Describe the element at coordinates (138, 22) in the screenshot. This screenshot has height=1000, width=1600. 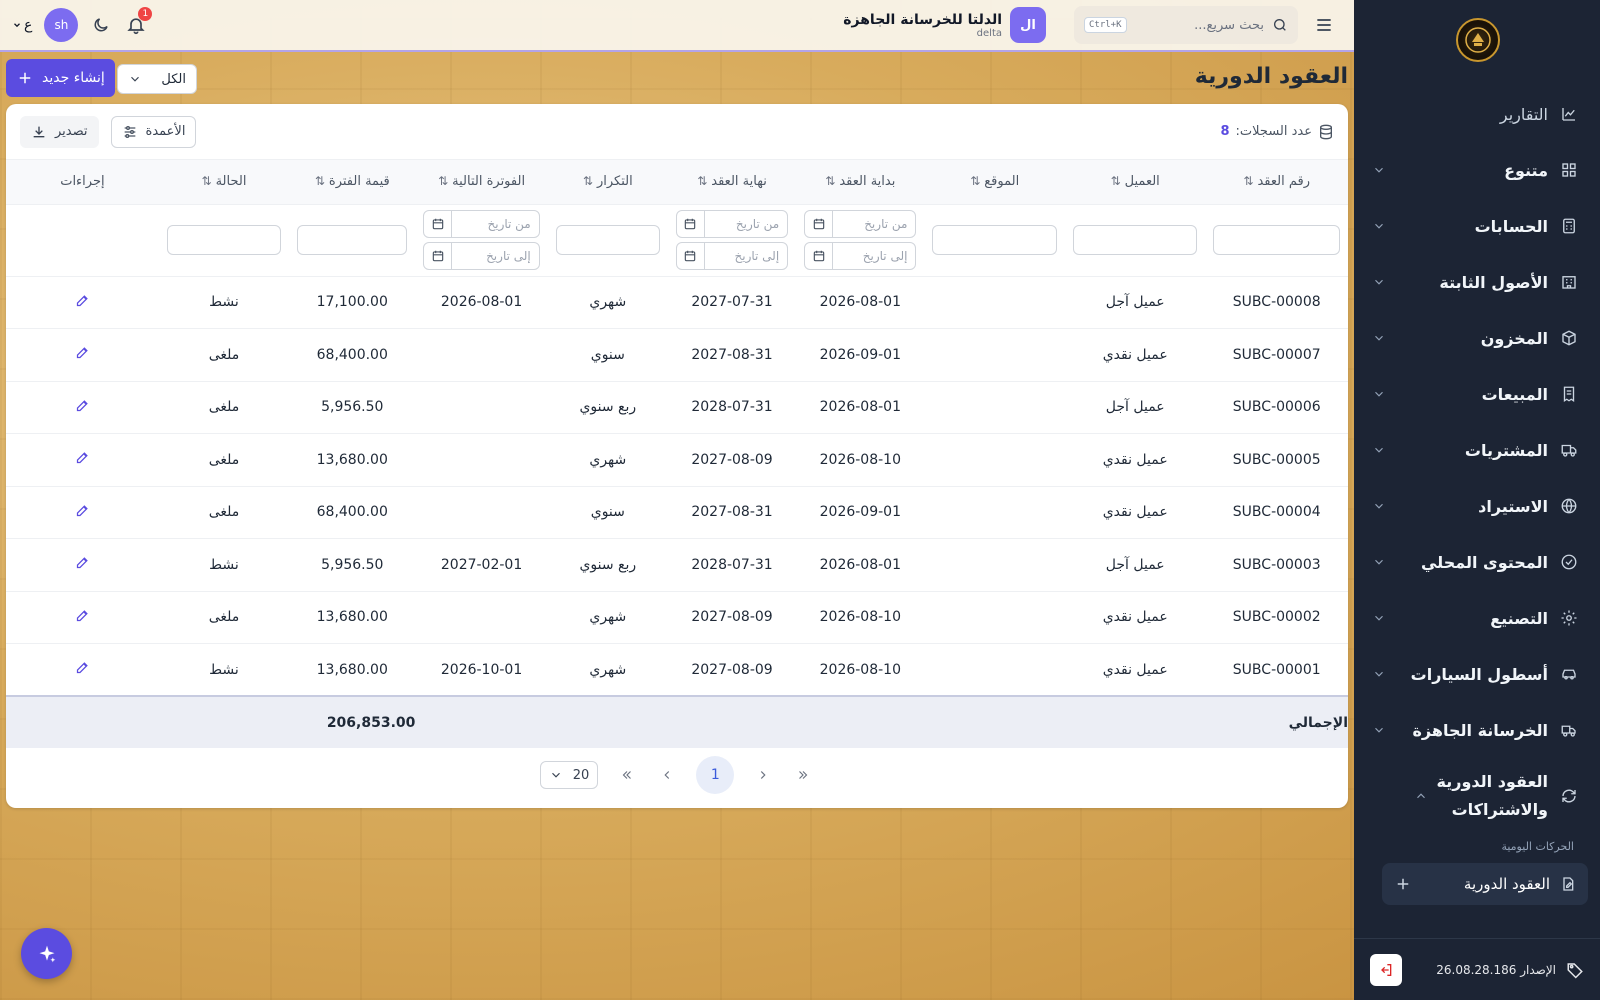
I see `notifications-button: 1` at that location.